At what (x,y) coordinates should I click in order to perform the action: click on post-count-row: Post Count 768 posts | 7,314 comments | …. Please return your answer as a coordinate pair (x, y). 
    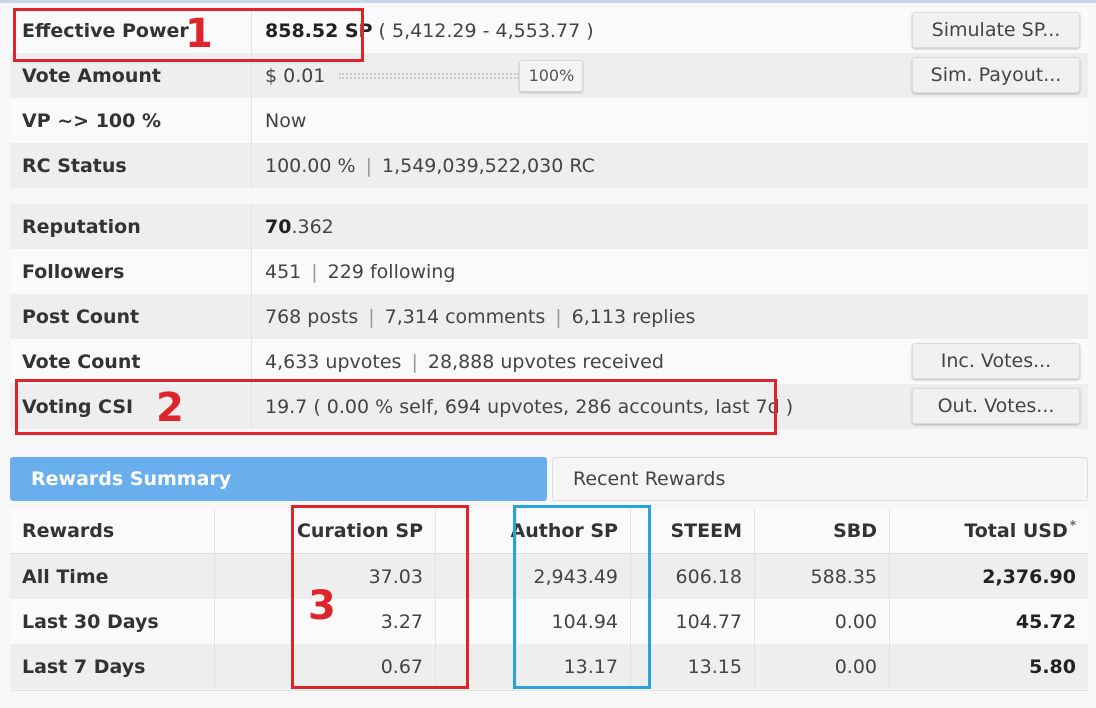
    Looking at the image, I should click on (549, 316).